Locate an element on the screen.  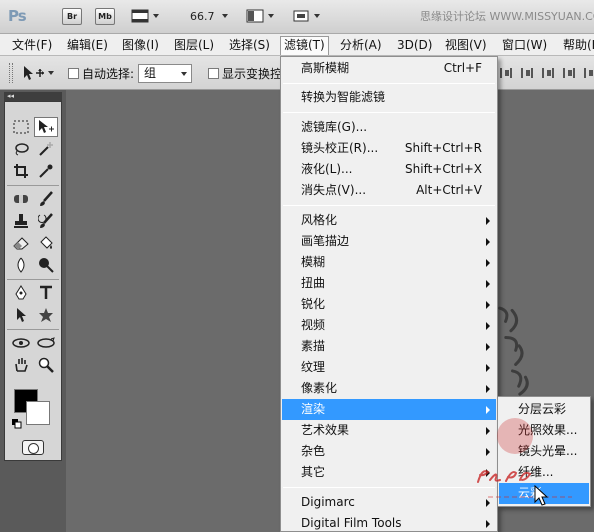
menu-image: 图像(I) is located at coordinates (140, 45).